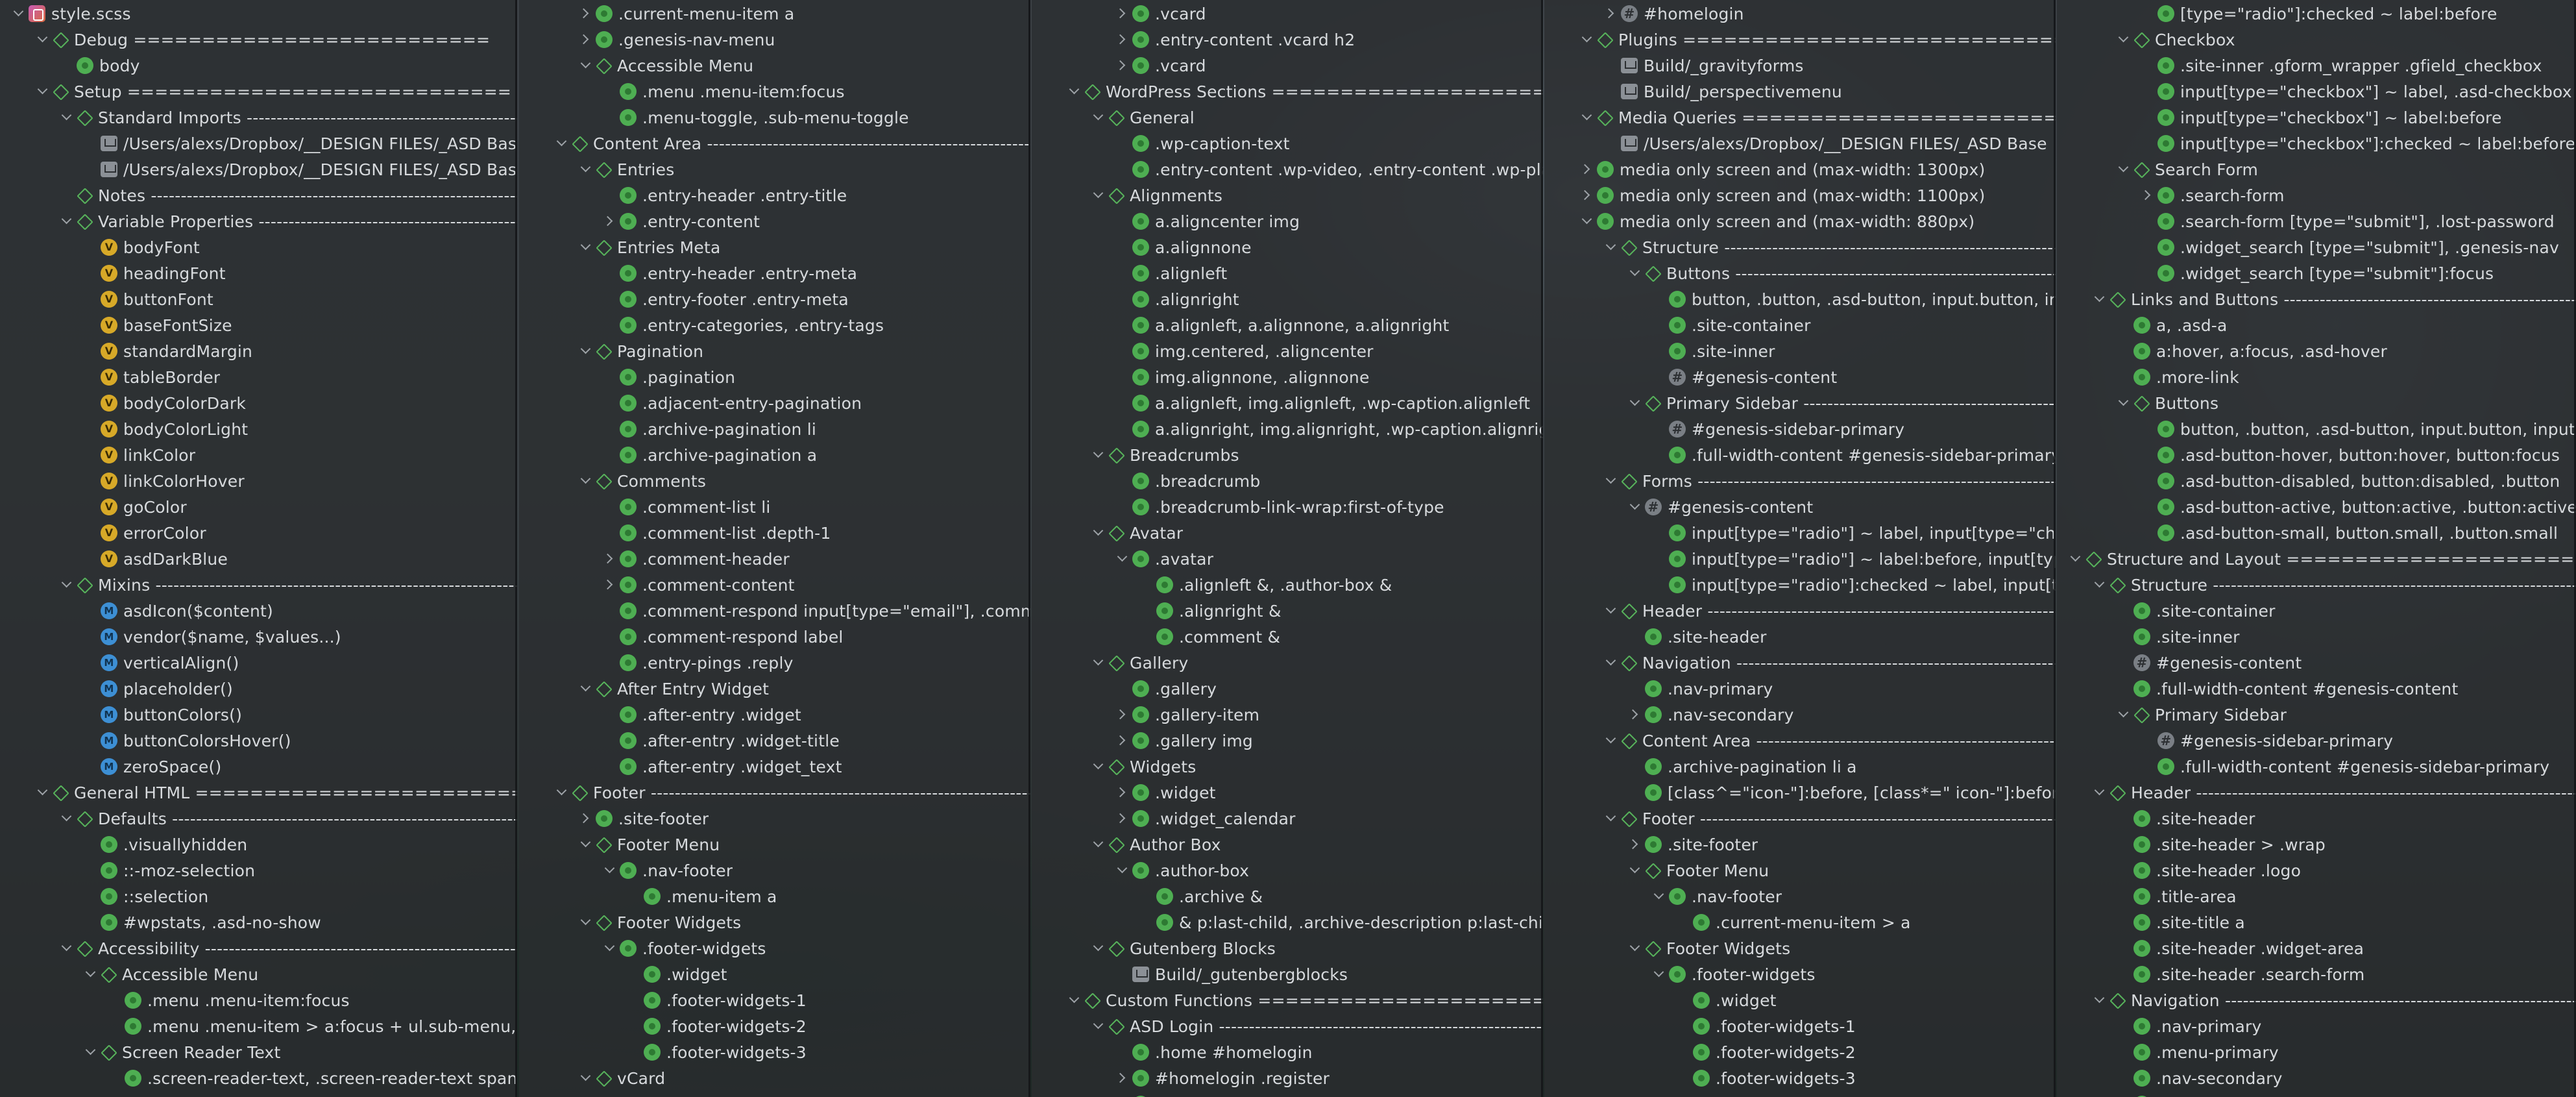  What do you see at coordinates (2316, 922) in the screenshot?
I see `tree-node: .site-title a` at bounding box center [2316, 922].